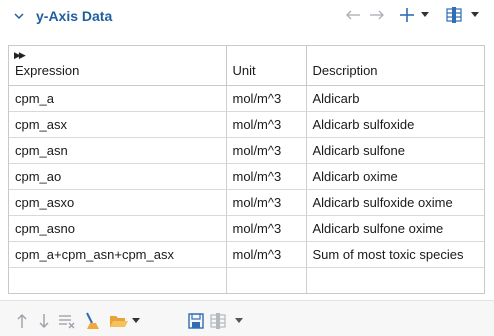 Image resolution: width=494 pixels, height=336 pixels. What do you see at coordinates (425, 15) in the screenshot?
I see `dropdown-caret-icon` at bounding box center [425, 15].